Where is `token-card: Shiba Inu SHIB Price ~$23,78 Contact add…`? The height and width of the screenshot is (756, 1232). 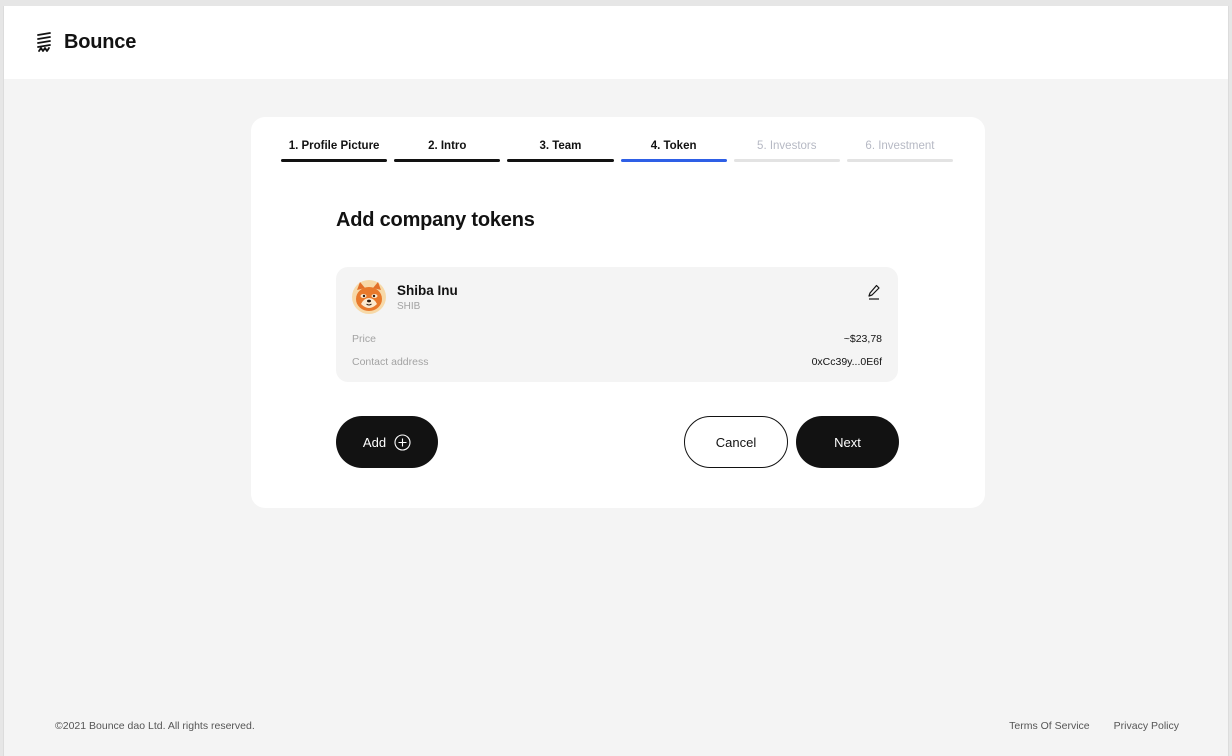 token-card: Shiba Inu SHIB Price ~$23,78 Contact add… is located at coordinates (617, 324).